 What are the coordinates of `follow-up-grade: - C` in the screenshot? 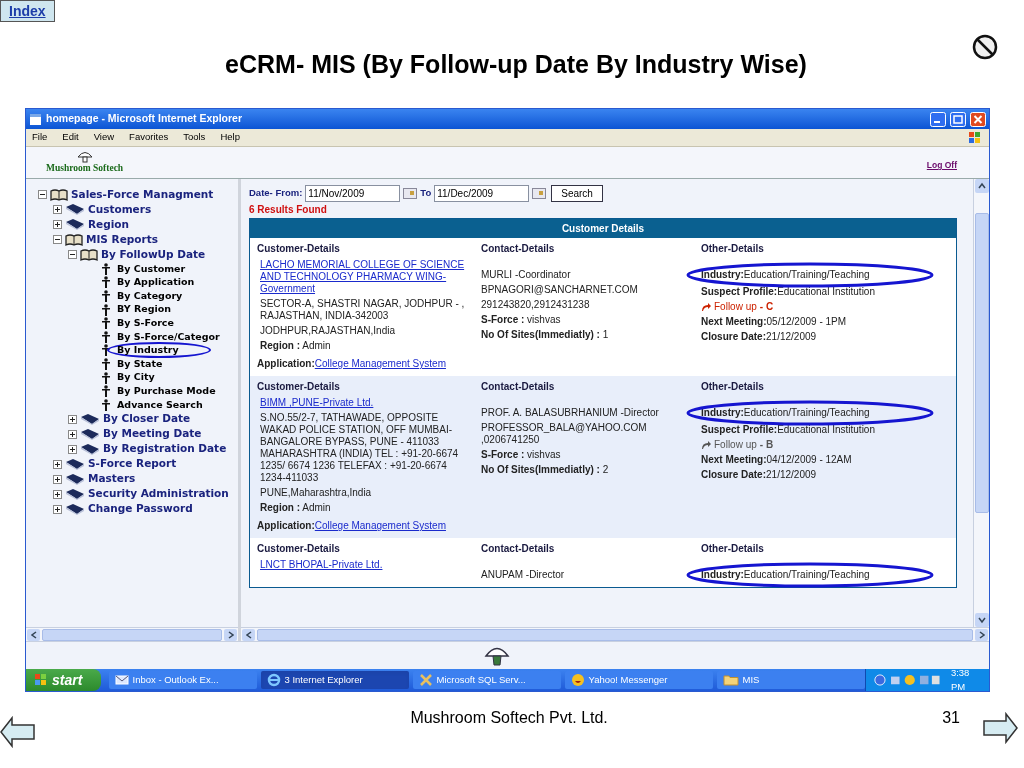 It's located at (766, 307).